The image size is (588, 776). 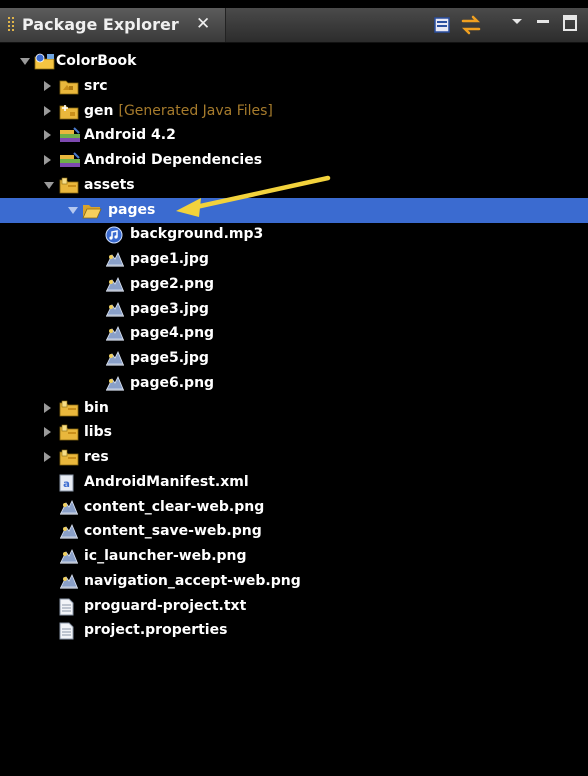 What do you see at coordinates (294, 25) in the screenshot?
I see `view-tab-bar: Package Explorer ✕` at bounding box center [294, 25].